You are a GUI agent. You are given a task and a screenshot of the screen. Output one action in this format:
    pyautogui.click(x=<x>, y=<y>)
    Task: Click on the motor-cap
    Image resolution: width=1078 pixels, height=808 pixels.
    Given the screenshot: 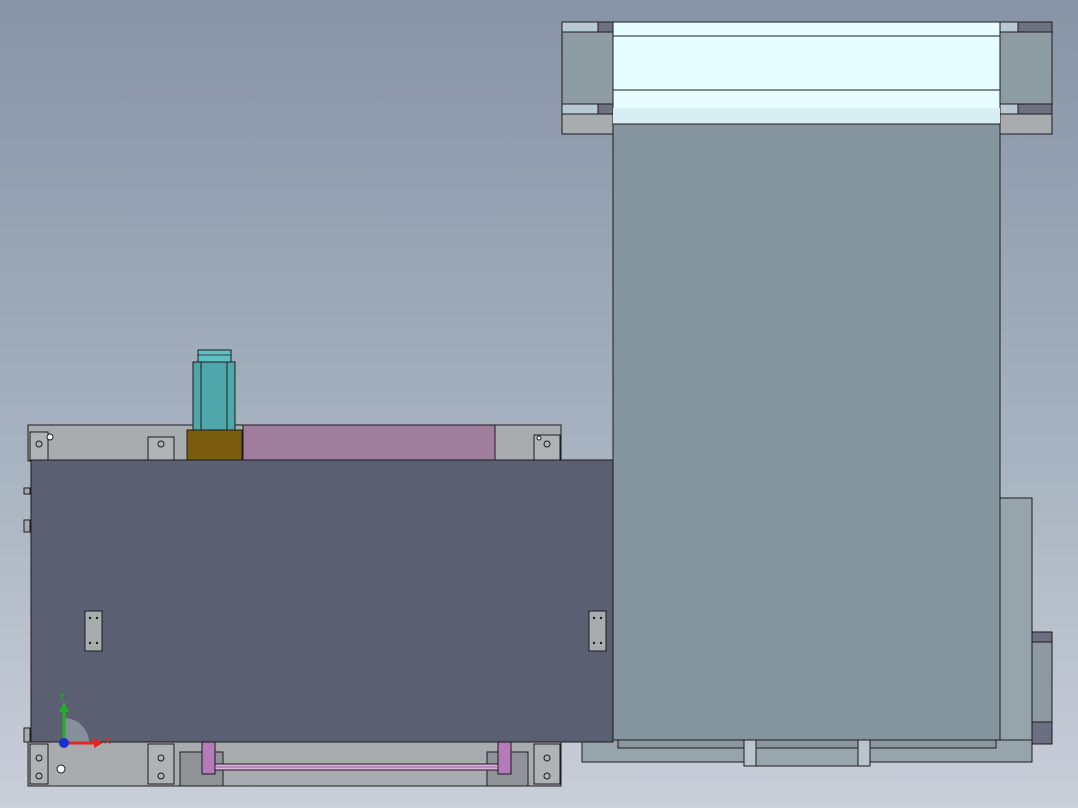 What is the action you would take?
    pyautogui.click(x=214, y=356)
    